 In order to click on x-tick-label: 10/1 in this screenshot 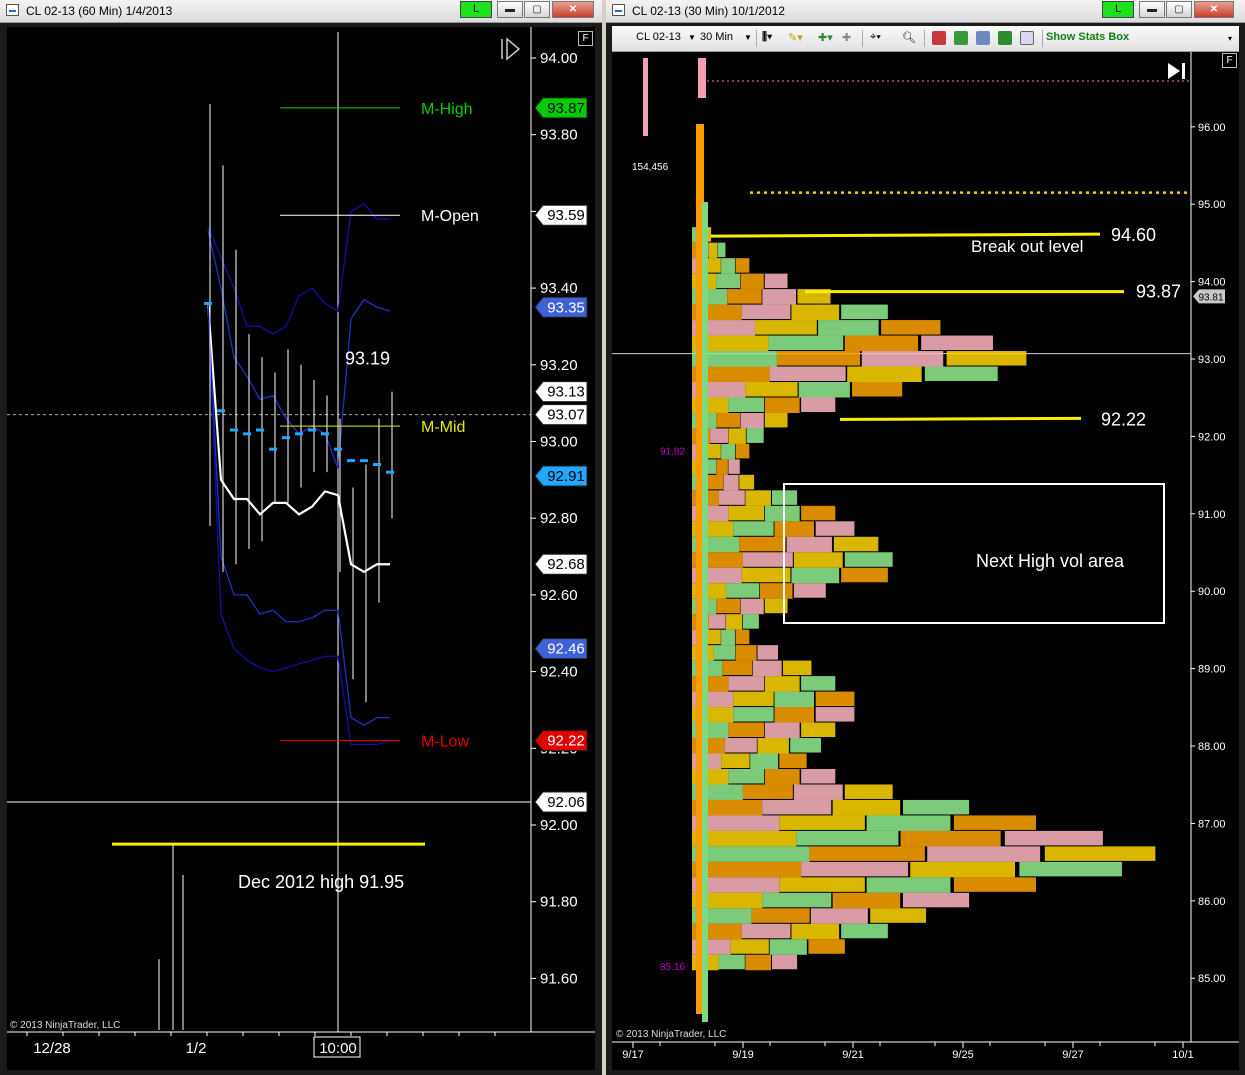, I will do `click(1182, 1055)`.